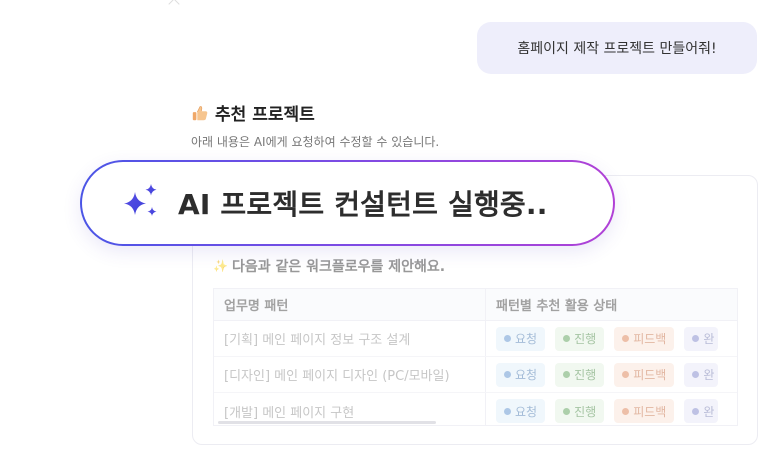 This screenshot has width=780, height=468. What do you see at coordinates (350, 338) in the screenshot?
I see `task-name-cell: [기획] 메인 페이지 정보 구조 설계` at bounding box center [350, 338].